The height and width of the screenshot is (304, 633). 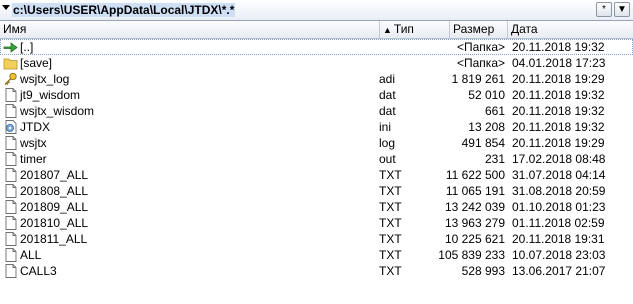 I want to click on file-size: 105 839 233, so click(x=471, y=255).